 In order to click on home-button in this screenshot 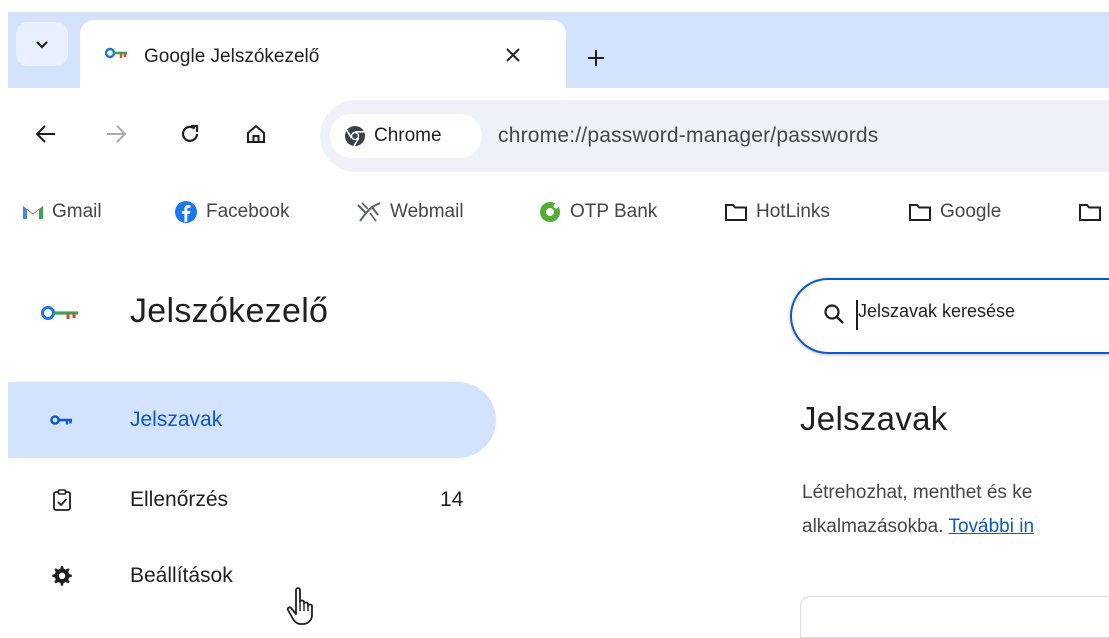, I will do `click(256, 134)`.